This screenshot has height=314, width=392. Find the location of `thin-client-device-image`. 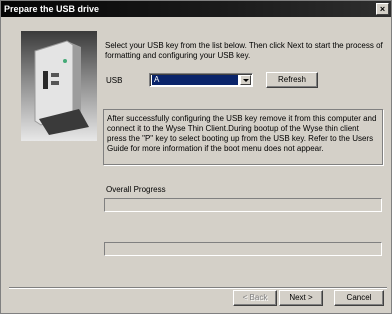

thin-client-device-image is located at coordinates (59, 86).